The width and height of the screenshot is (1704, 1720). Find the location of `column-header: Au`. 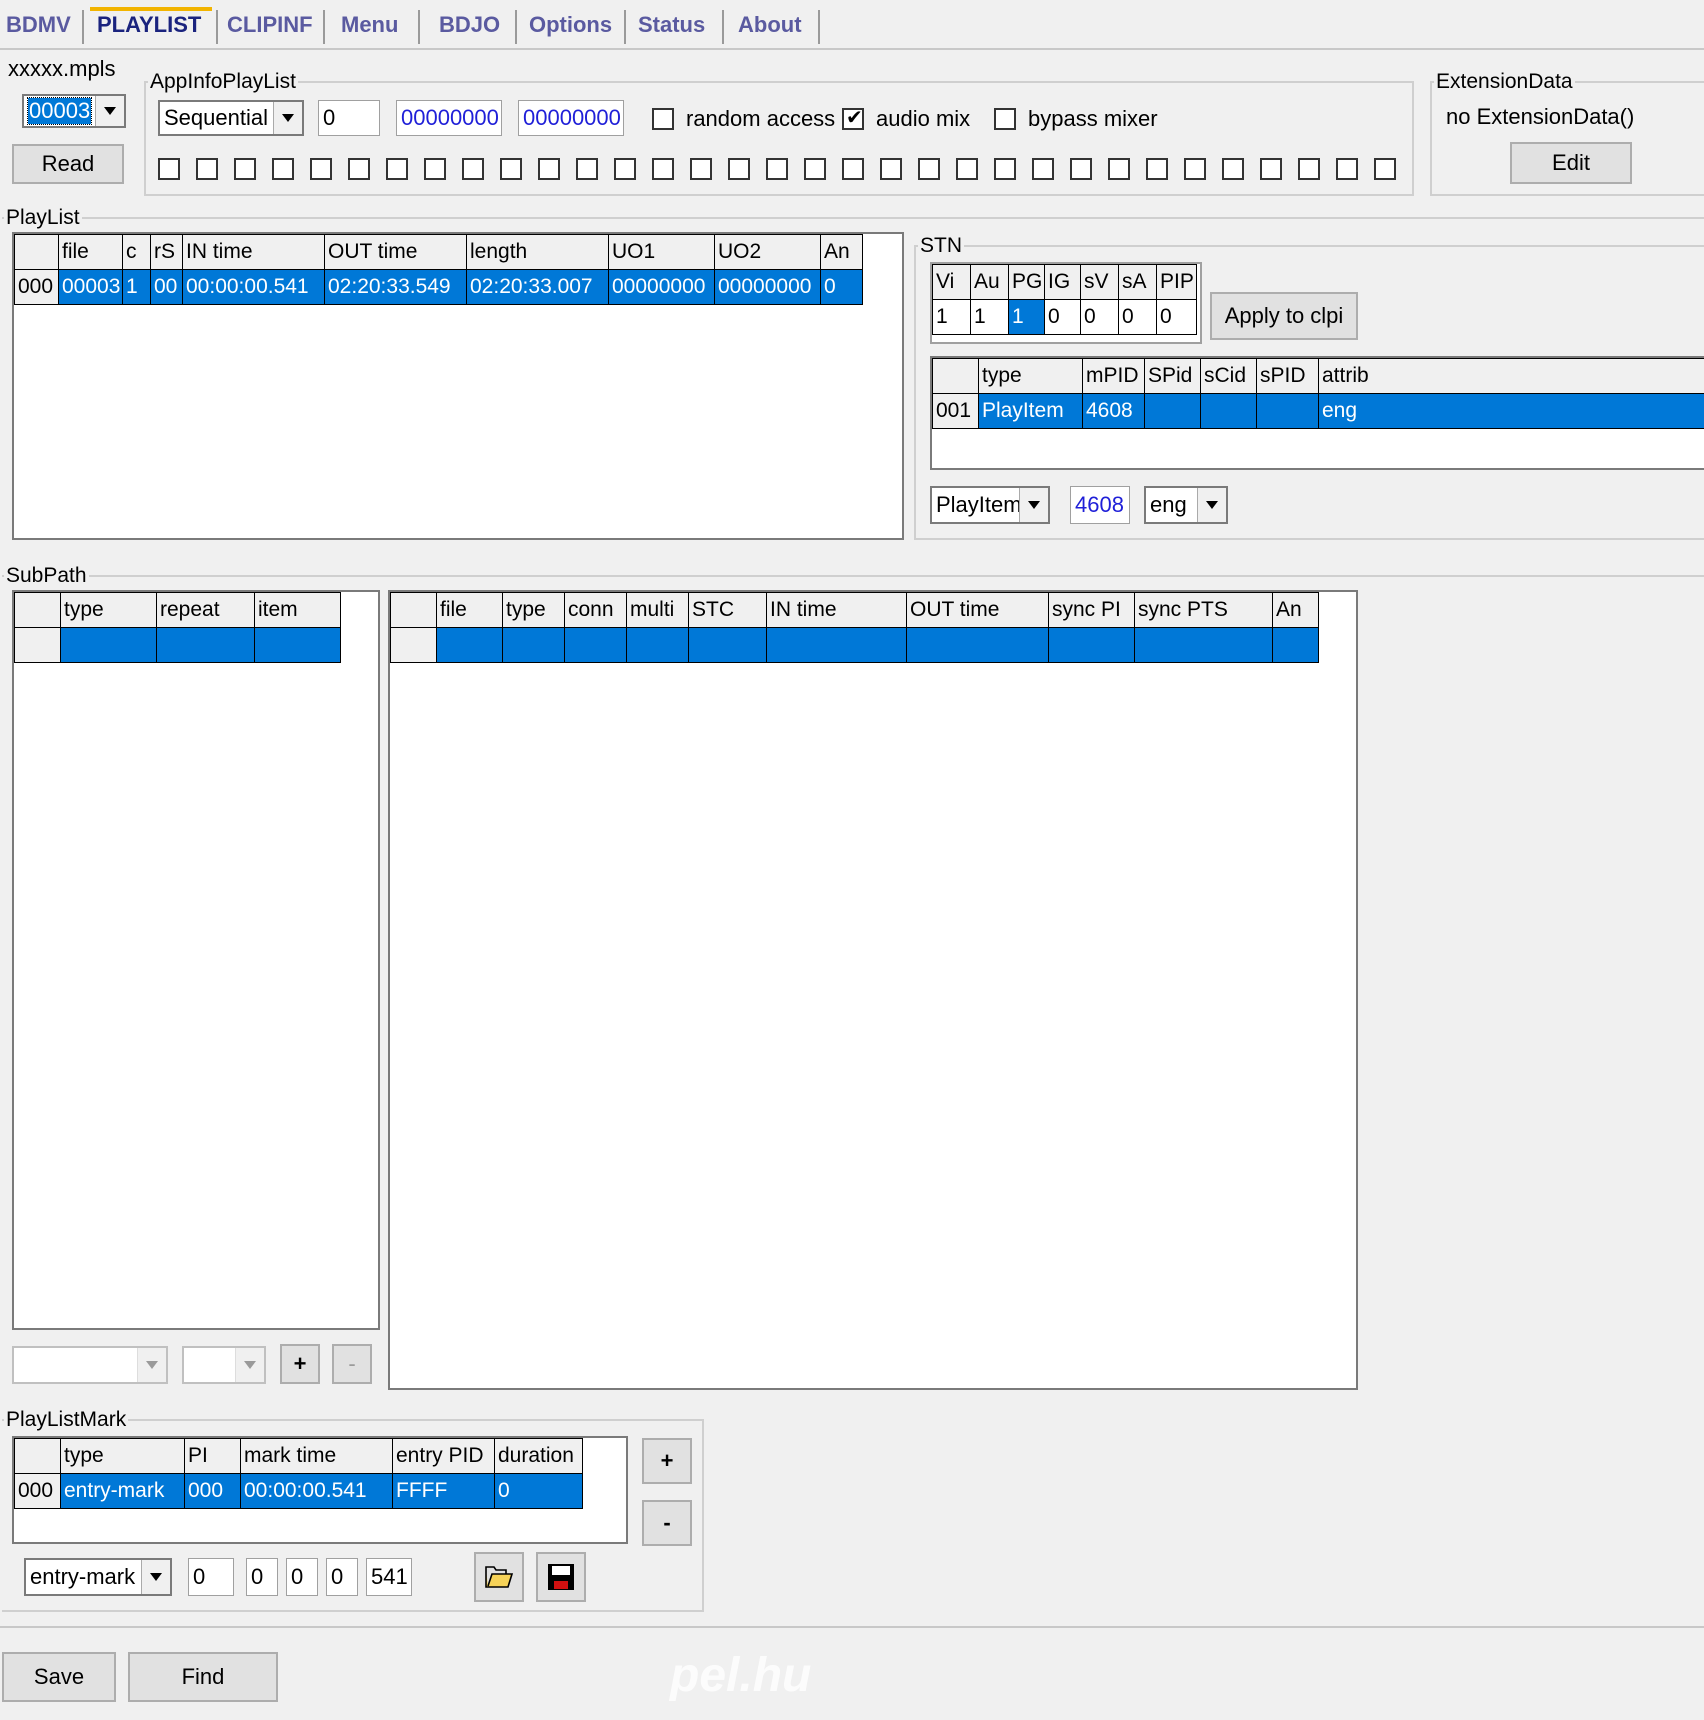

column-header: Au is located at coordinates (989, 282).